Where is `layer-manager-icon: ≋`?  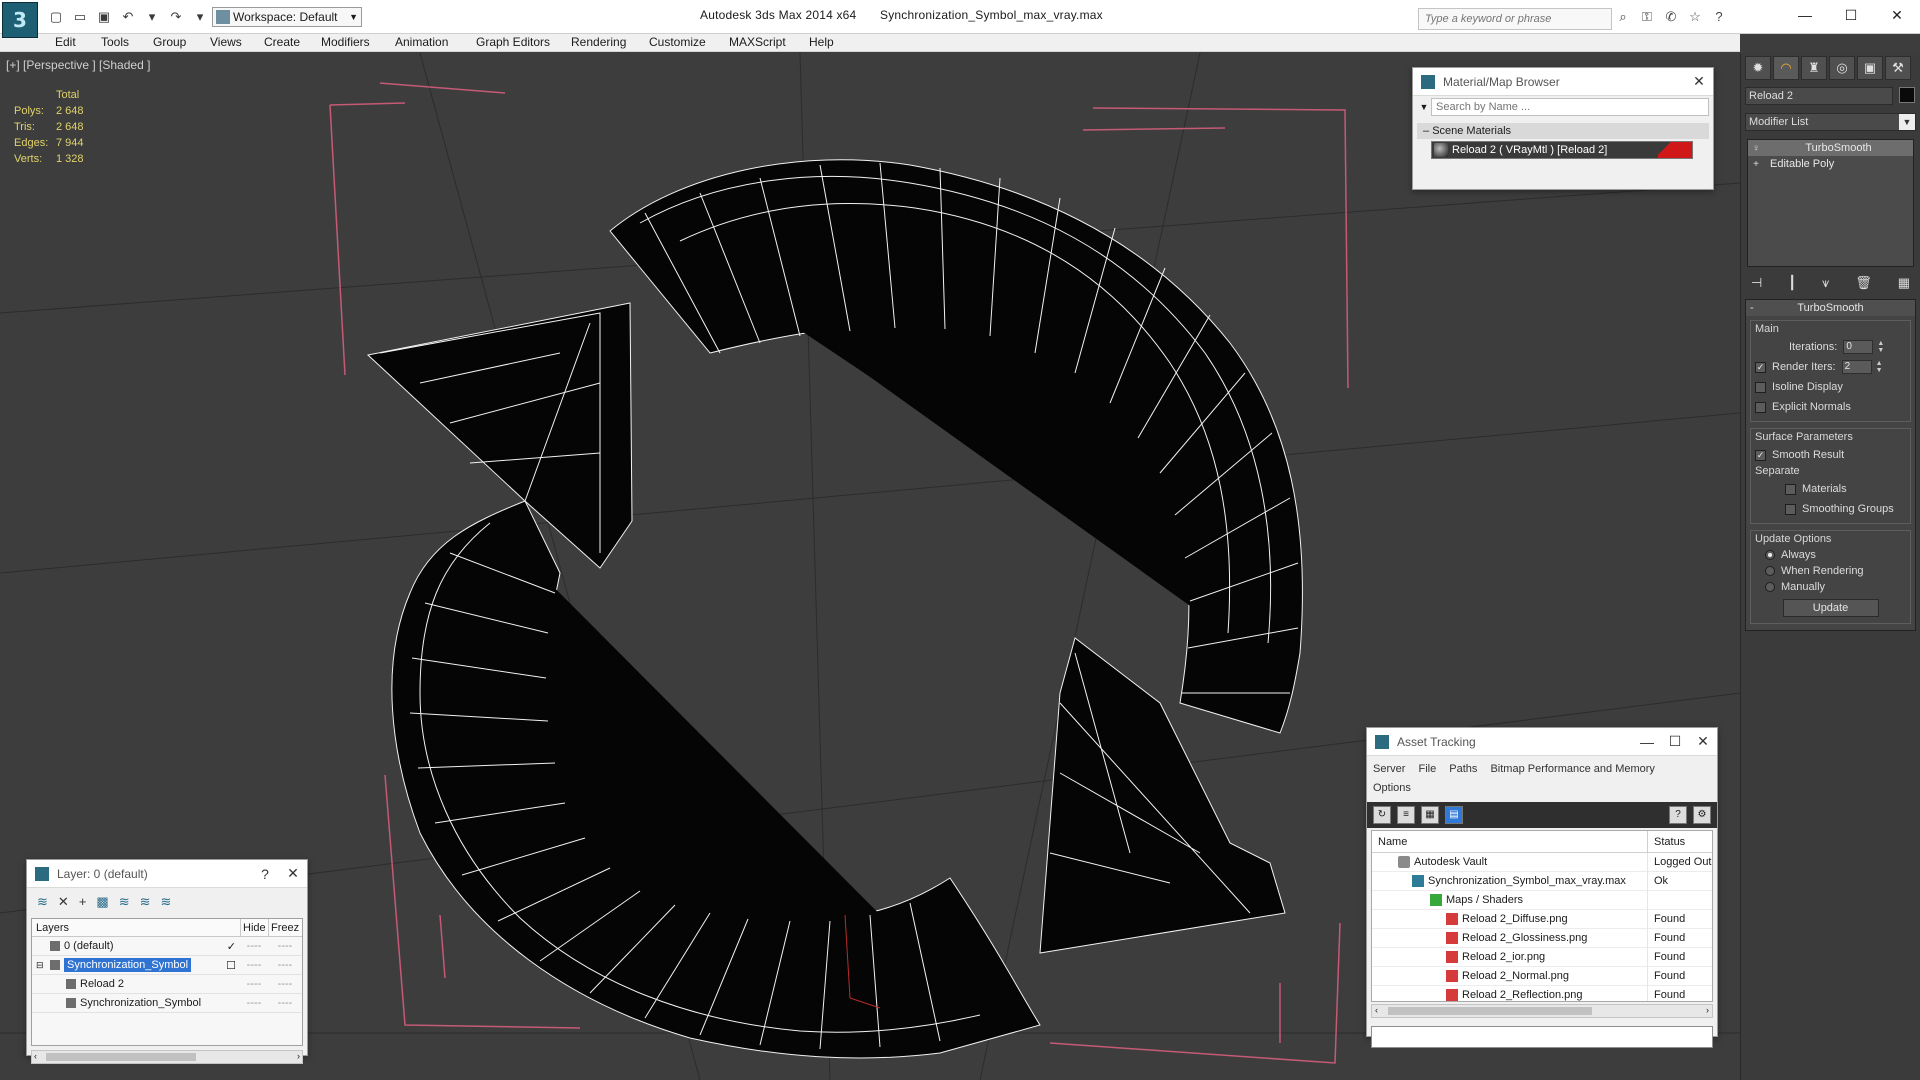
layer-manager-icon: ≋ is located at coordinates (42, 902).